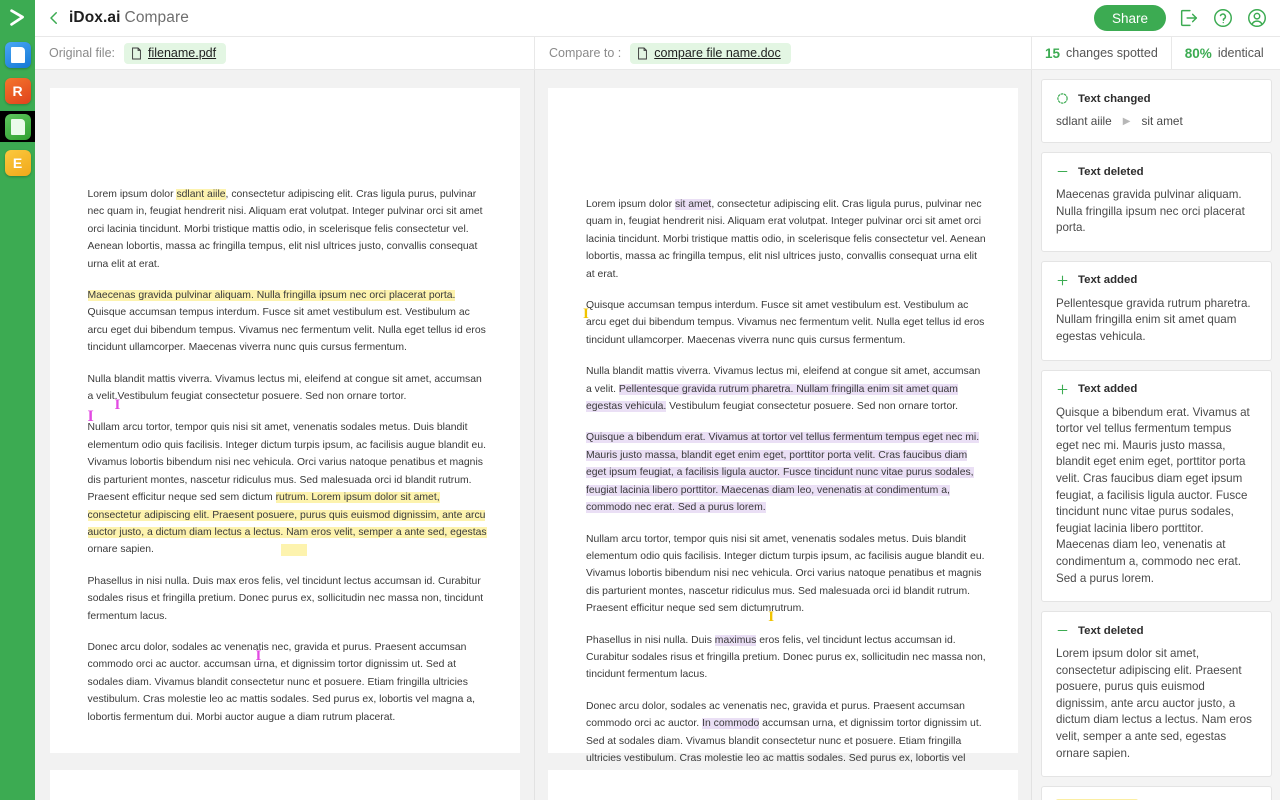 This screenshot has width=1280, height=800. Describe the element at coordinates (717, 53) in the screenshot. I see `compare-file-name: compare file name.doc` at that location.